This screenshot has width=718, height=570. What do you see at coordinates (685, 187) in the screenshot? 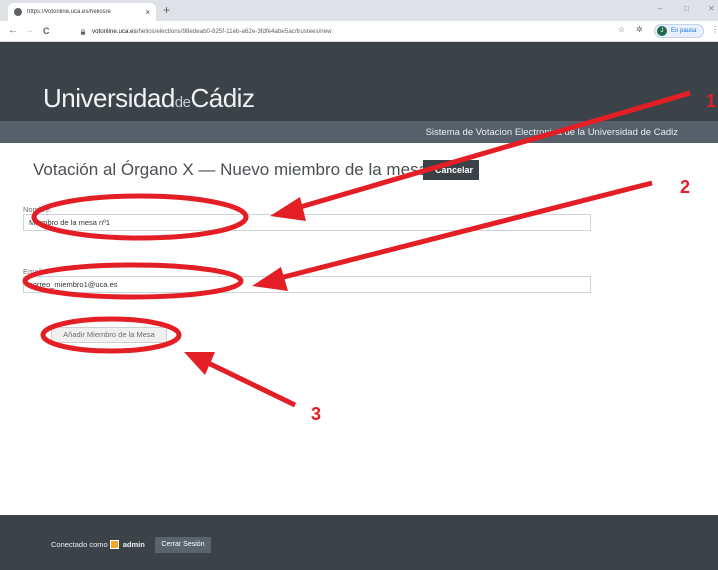
I see `annotation-number-2: 2` at bounding box center [685, 187].